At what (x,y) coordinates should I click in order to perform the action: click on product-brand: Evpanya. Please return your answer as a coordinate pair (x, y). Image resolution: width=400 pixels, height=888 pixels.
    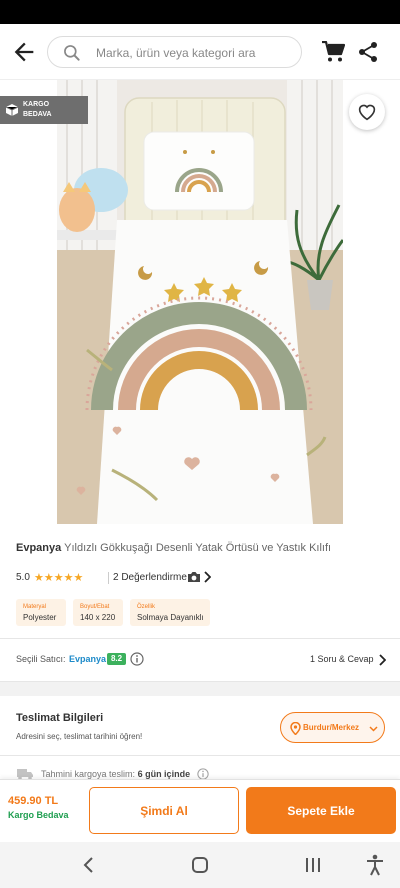
    Looking at the image, I should click on (38, 548).